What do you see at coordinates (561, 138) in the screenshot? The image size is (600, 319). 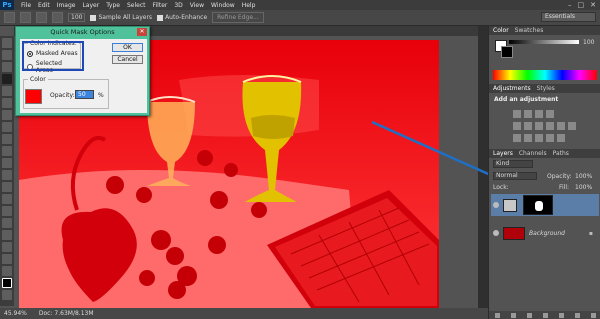 I see `selective-color-icon` at bounding box center [561, 138].